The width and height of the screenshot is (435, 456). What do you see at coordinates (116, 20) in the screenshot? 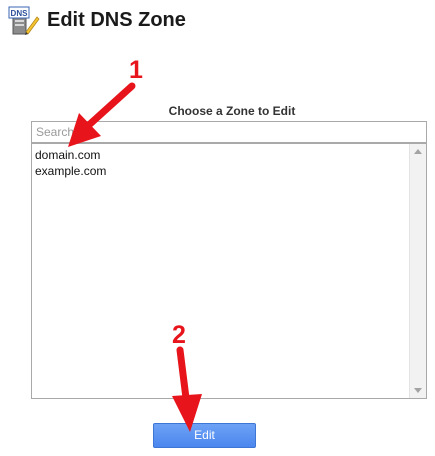
I see `page-title: Edit DNS Zone` at bounding box center [116, 20].